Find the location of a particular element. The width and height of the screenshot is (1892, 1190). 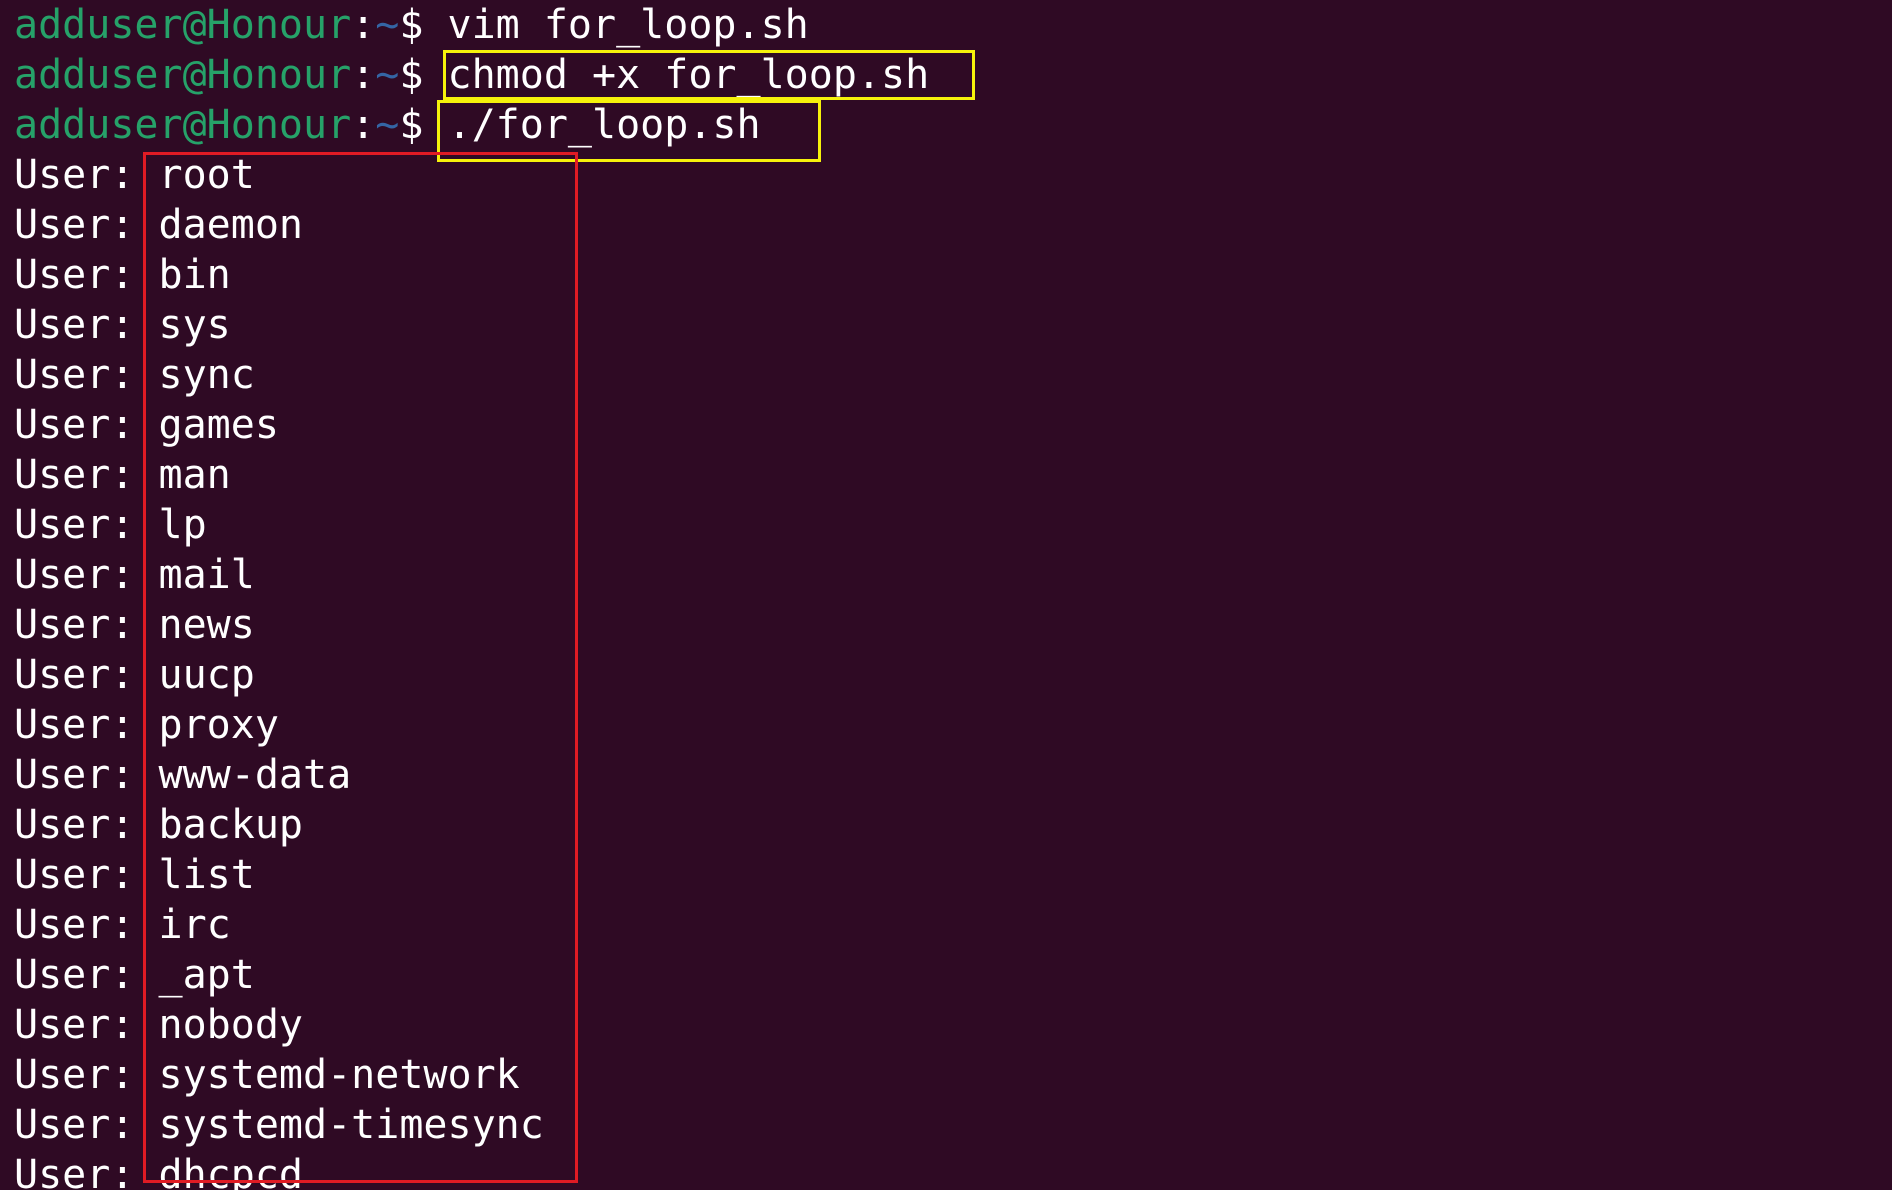

command-line-3: adduser@Honour:~$ ./for_loop.sh is located at coordinates (953, 125).